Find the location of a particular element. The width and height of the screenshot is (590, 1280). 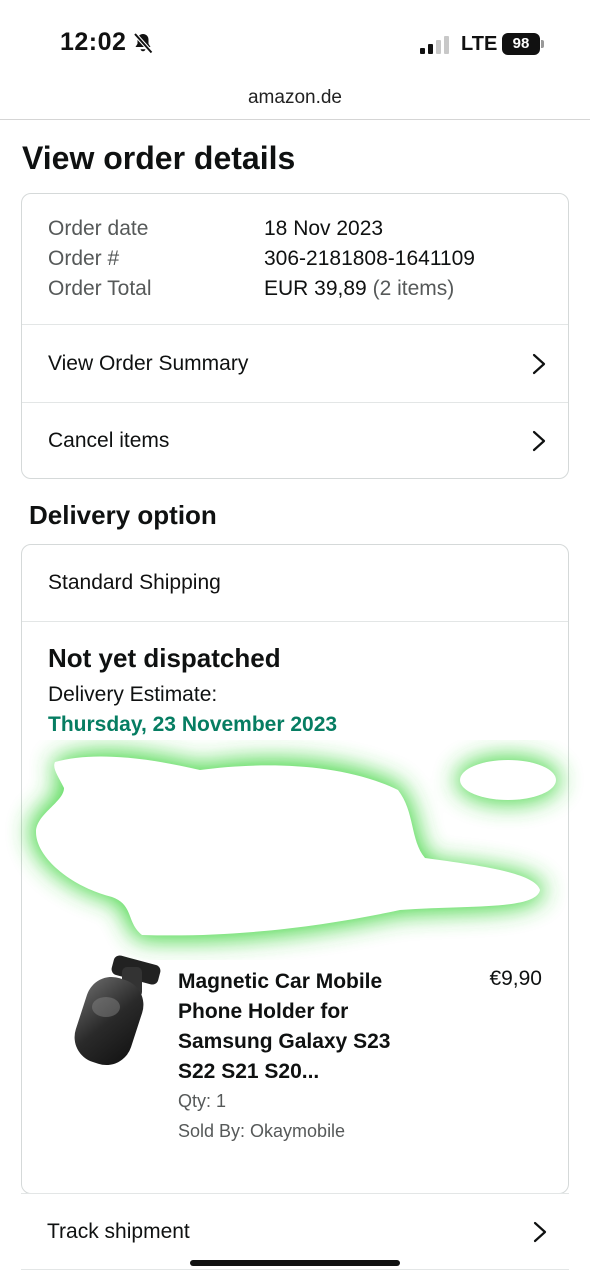

status-time: 12:02 is located at coordinates (93, 42).